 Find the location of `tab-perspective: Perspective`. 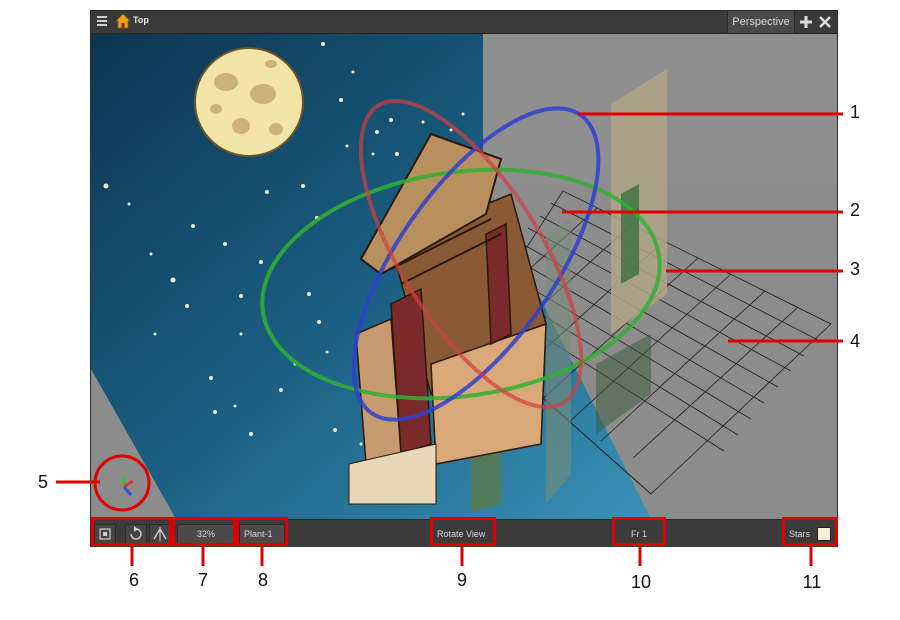

tab-perspective: Perspective is located at coordinates (761, 22).